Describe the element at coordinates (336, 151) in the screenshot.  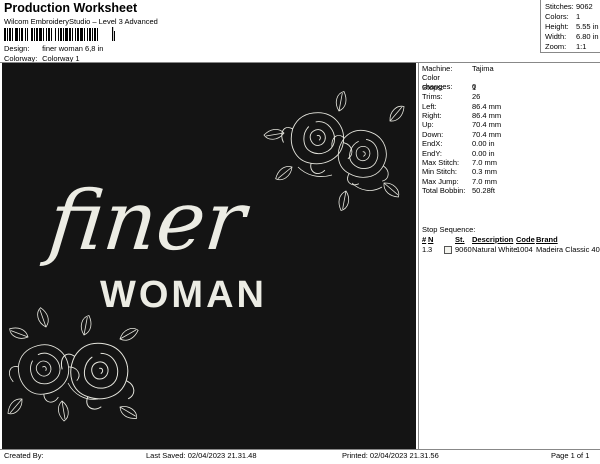
I see `rose-cluster-top` at that location.